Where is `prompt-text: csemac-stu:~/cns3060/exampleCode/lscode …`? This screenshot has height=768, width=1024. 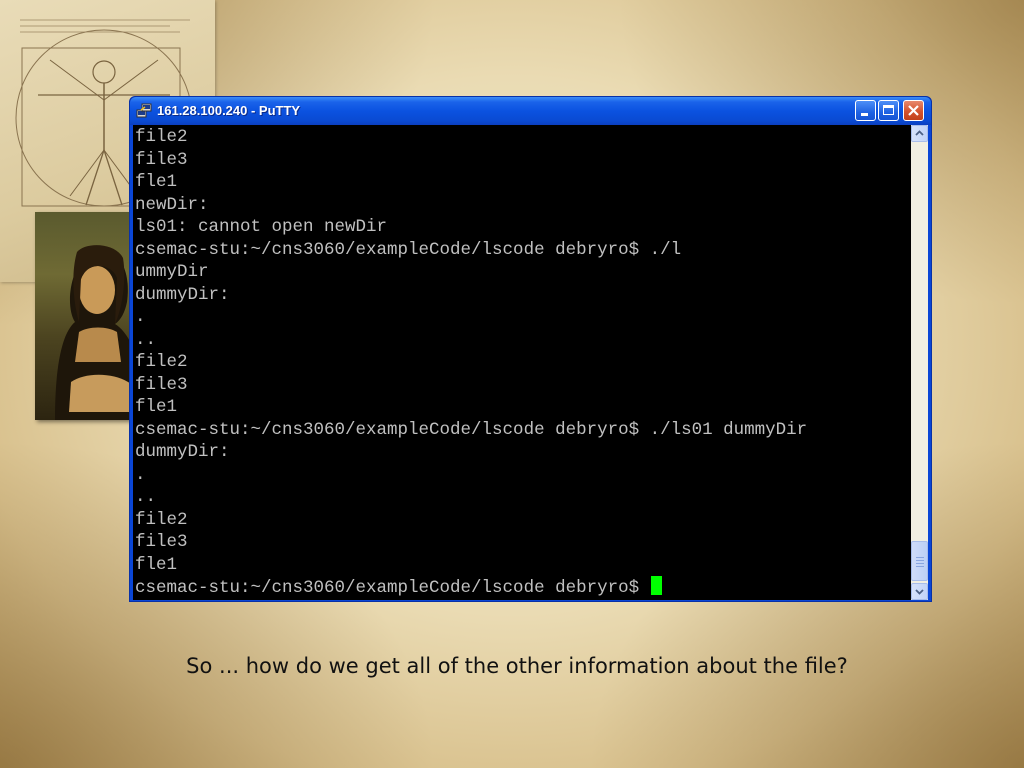
prompt-text: csemac-stu:~/cns3060/exampleCode/lscode … is located at coordinates (392, 588).